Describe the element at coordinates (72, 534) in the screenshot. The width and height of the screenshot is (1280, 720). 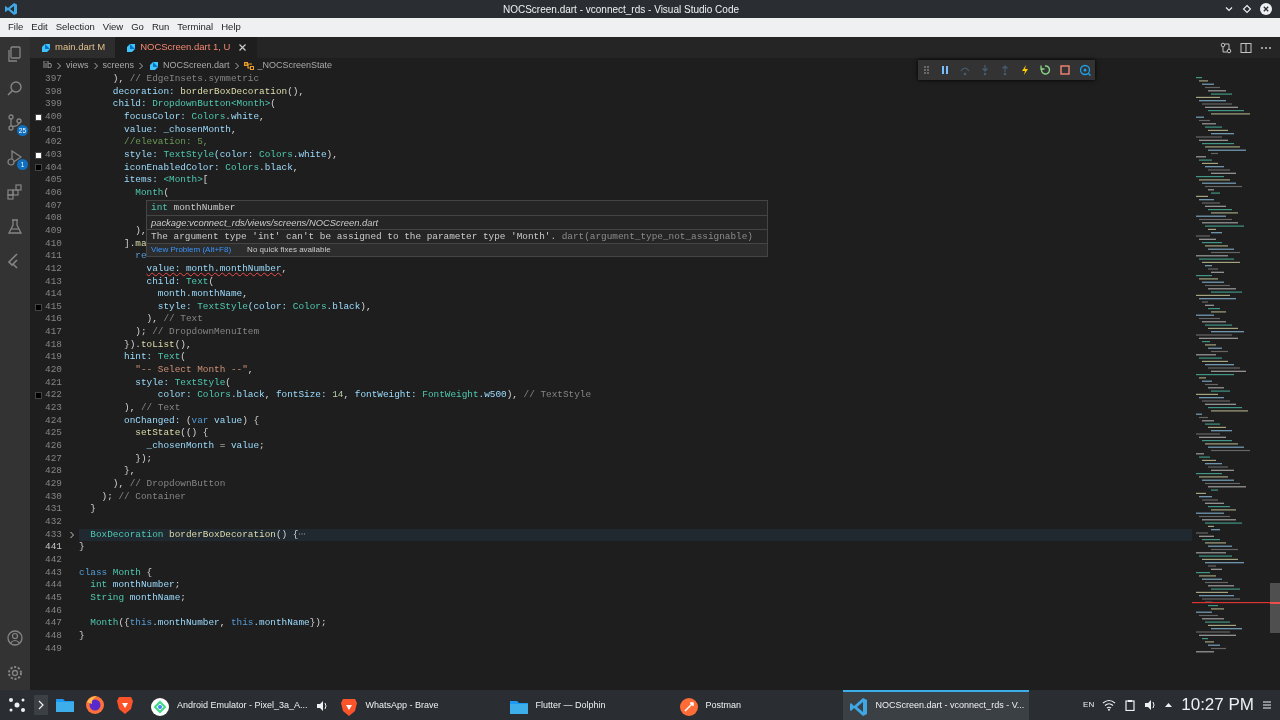
I see `fold-chevron-icon` at that location.